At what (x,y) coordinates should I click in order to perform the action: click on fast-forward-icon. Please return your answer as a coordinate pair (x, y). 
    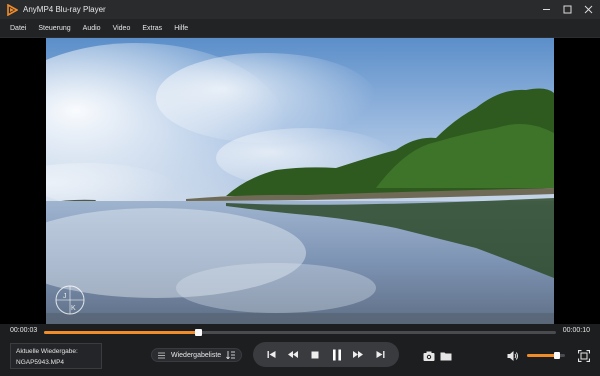
    Looking at the image, I should click on (358, 354).